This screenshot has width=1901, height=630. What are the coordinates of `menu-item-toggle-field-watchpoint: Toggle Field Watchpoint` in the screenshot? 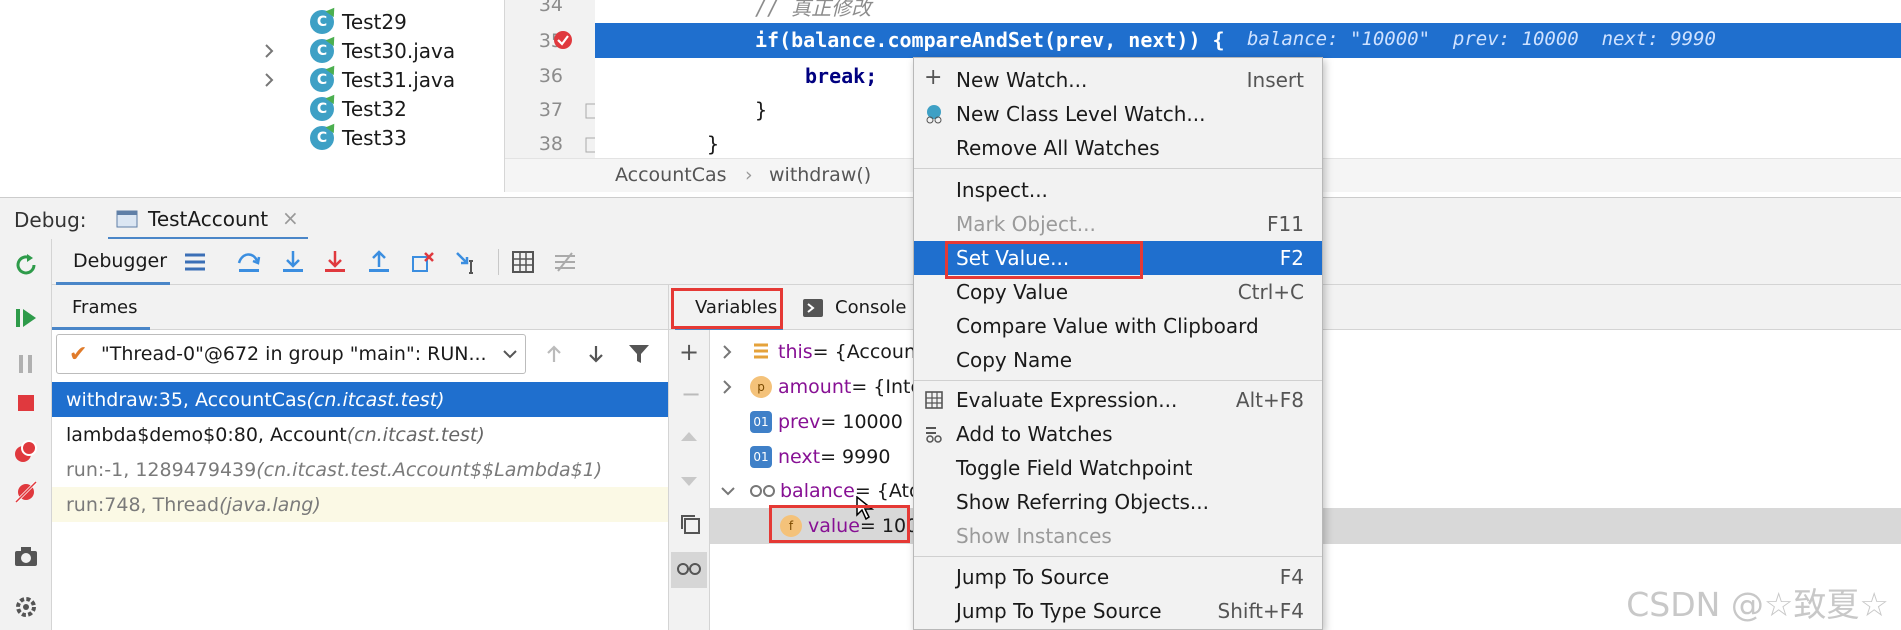 It's located at (1118, 468).